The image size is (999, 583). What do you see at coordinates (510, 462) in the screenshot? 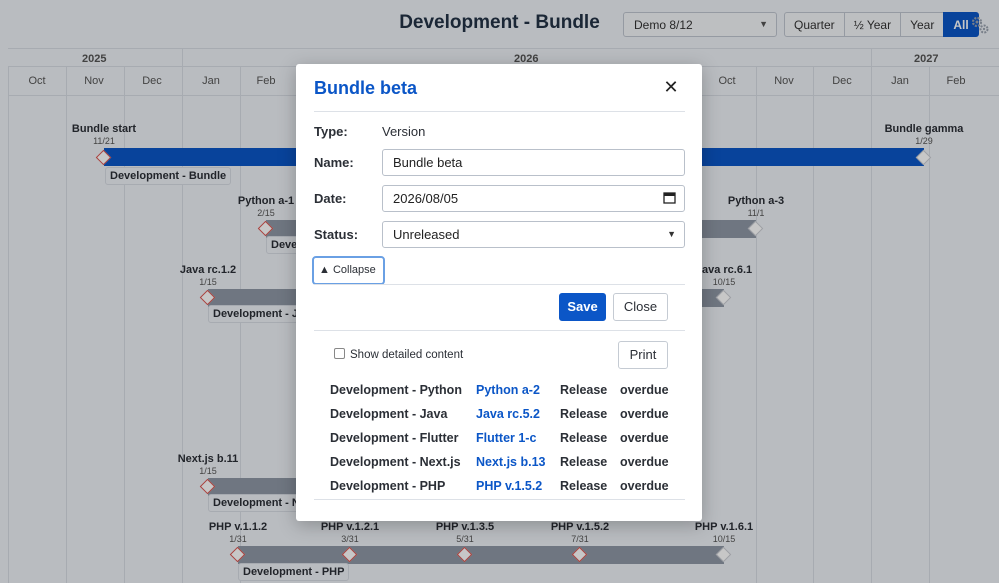
I see `row-version-link: Next.js b.13` at bounding box center [510, 462].